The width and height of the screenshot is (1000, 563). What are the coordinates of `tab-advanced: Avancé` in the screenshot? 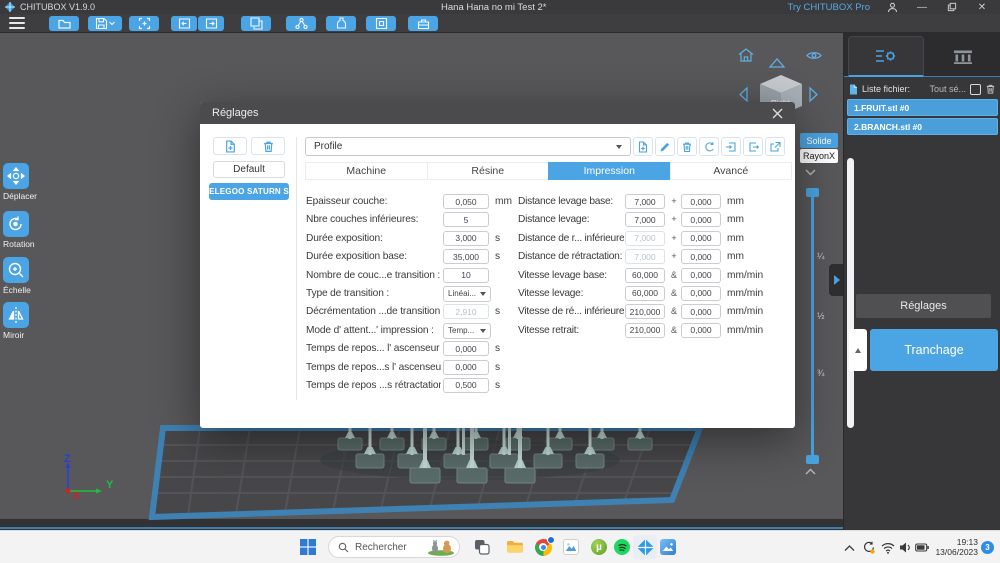 It's located at (730, 171).